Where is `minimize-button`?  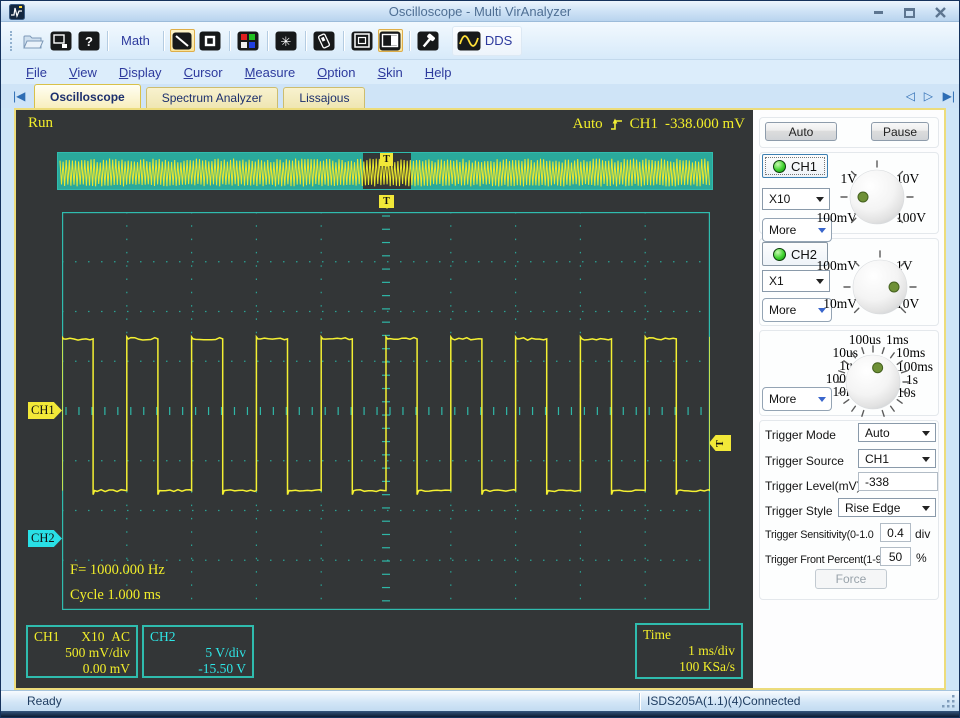
minimize-button is located at coordinates (878, 12).